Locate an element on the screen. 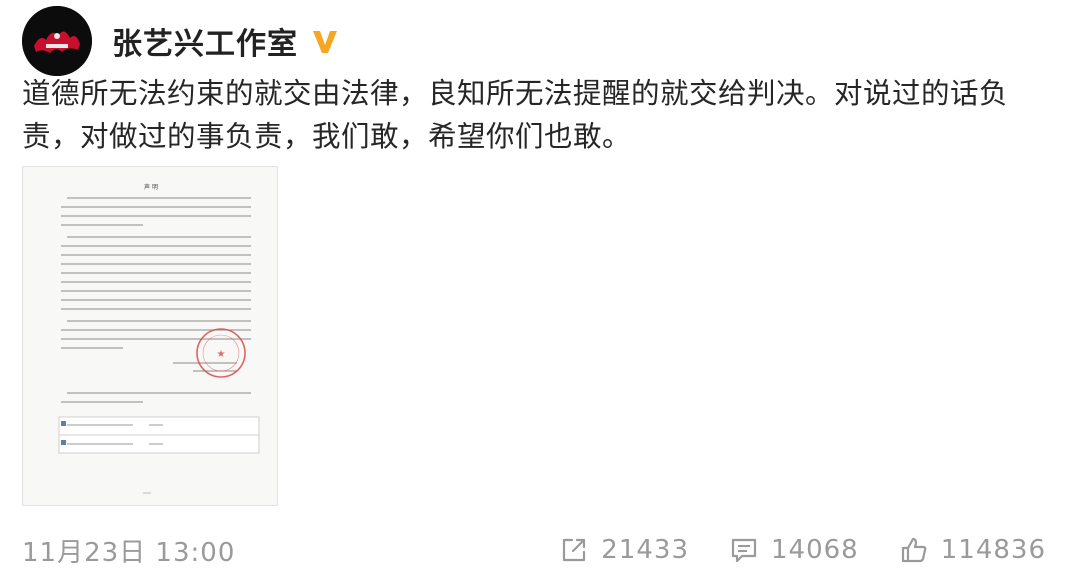  account-name-wrap: 张艺兴工作室 is located at coordinates (226, 41).